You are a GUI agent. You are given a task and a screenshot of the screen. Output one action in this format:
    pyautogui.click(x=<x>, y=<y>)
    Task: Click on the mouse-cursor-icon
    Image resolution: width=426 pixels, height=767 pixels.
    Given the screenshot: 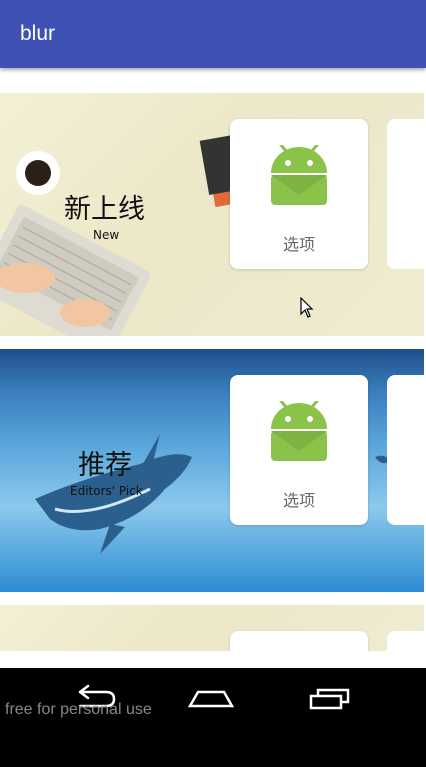 What is the action you would take?
    pyautogui.click(x=307, y=307)
    